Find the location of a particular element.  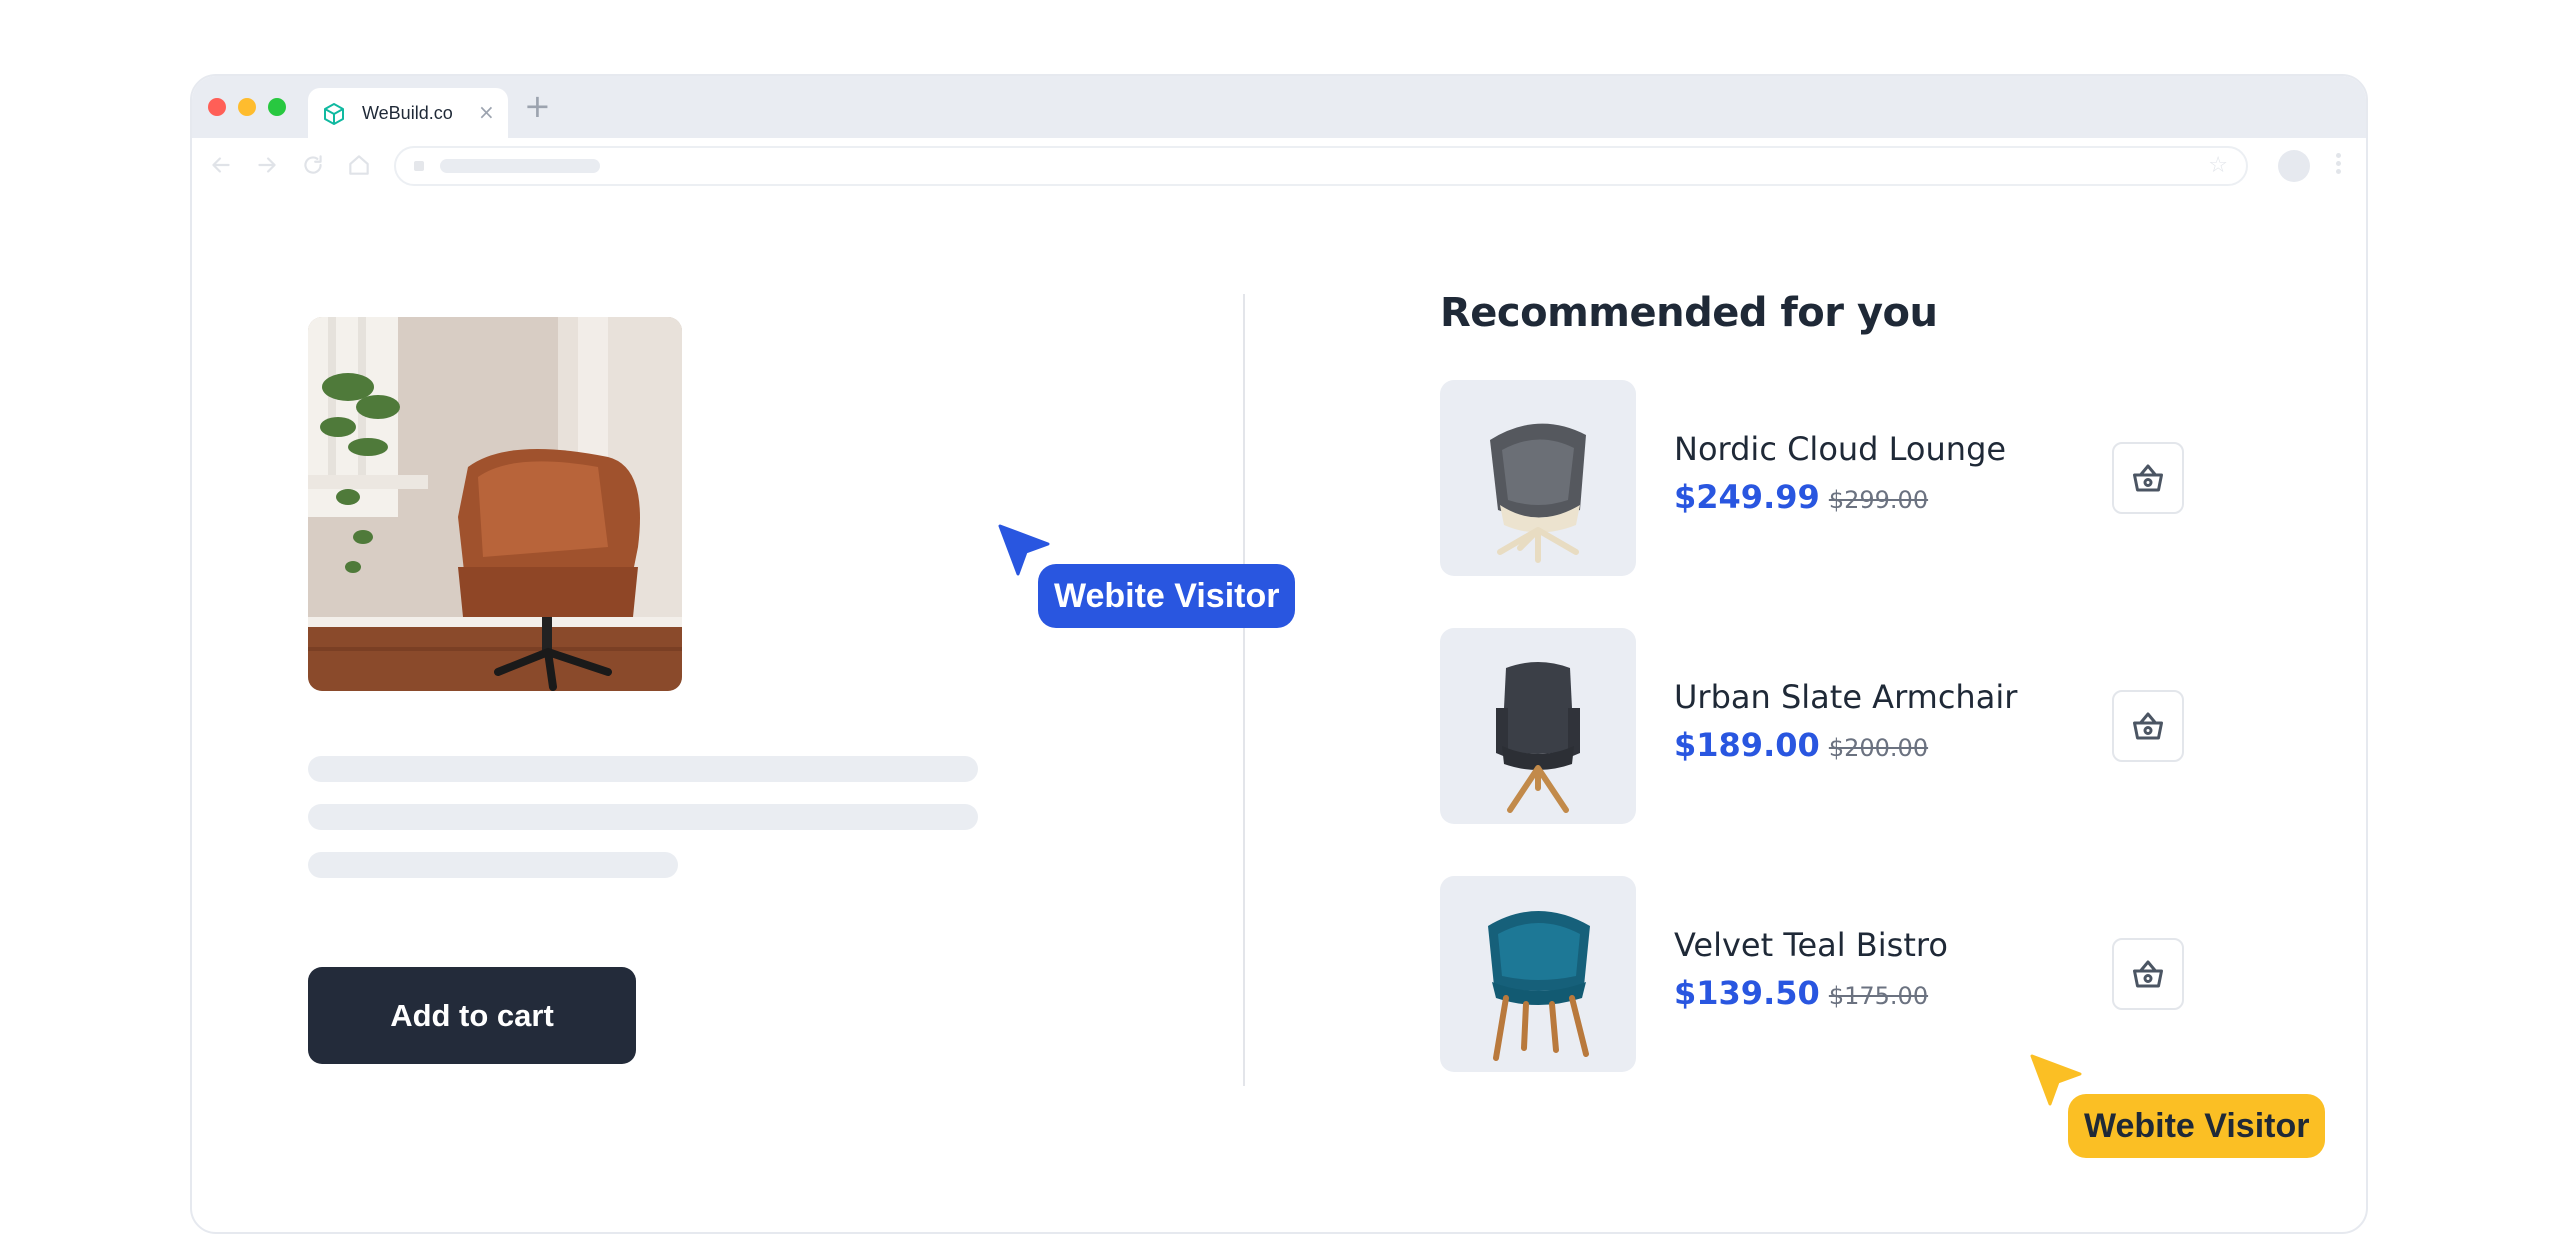

price-row: $189.00 $200.00 is located at coordinates (1801, 745).